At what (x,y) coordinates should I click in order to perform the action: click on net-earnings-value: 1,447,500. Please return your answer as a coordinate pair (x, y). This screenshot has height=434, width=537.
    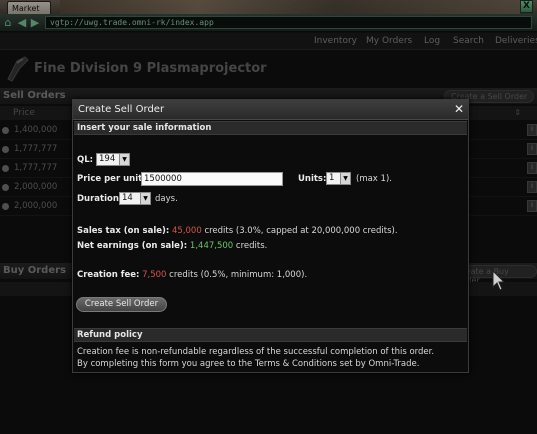
    Looking at the image, I should click on (211, 246).